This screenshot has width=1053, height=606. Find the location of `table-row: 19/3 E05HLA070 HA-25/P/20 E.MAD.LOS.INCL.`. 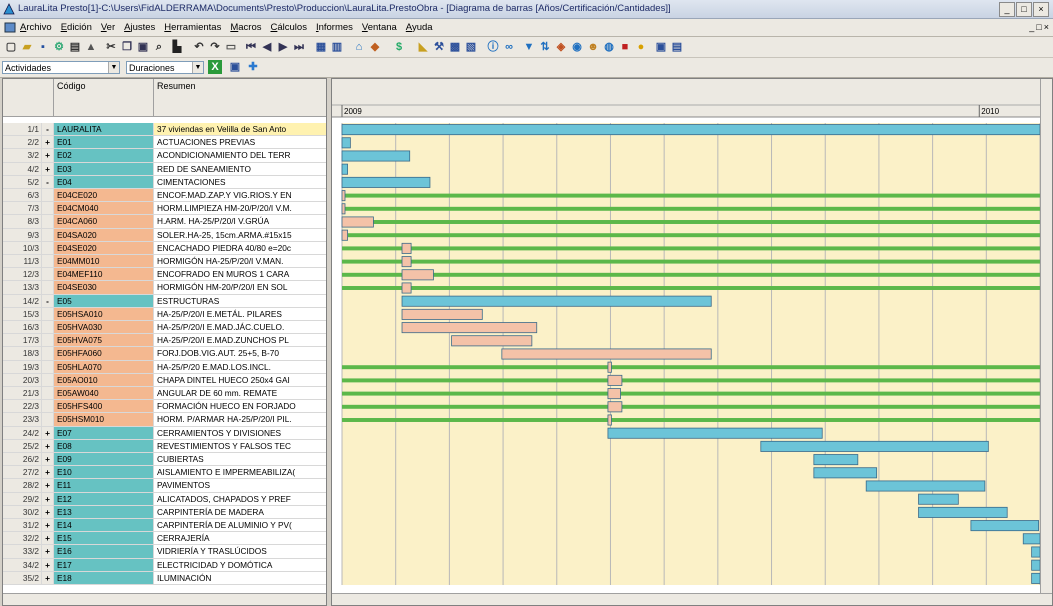

table-row: 19/3 E05HLA070 HA-25/P/20 E.MAD.LOS.INCL. is located at coordinates (164, 367).